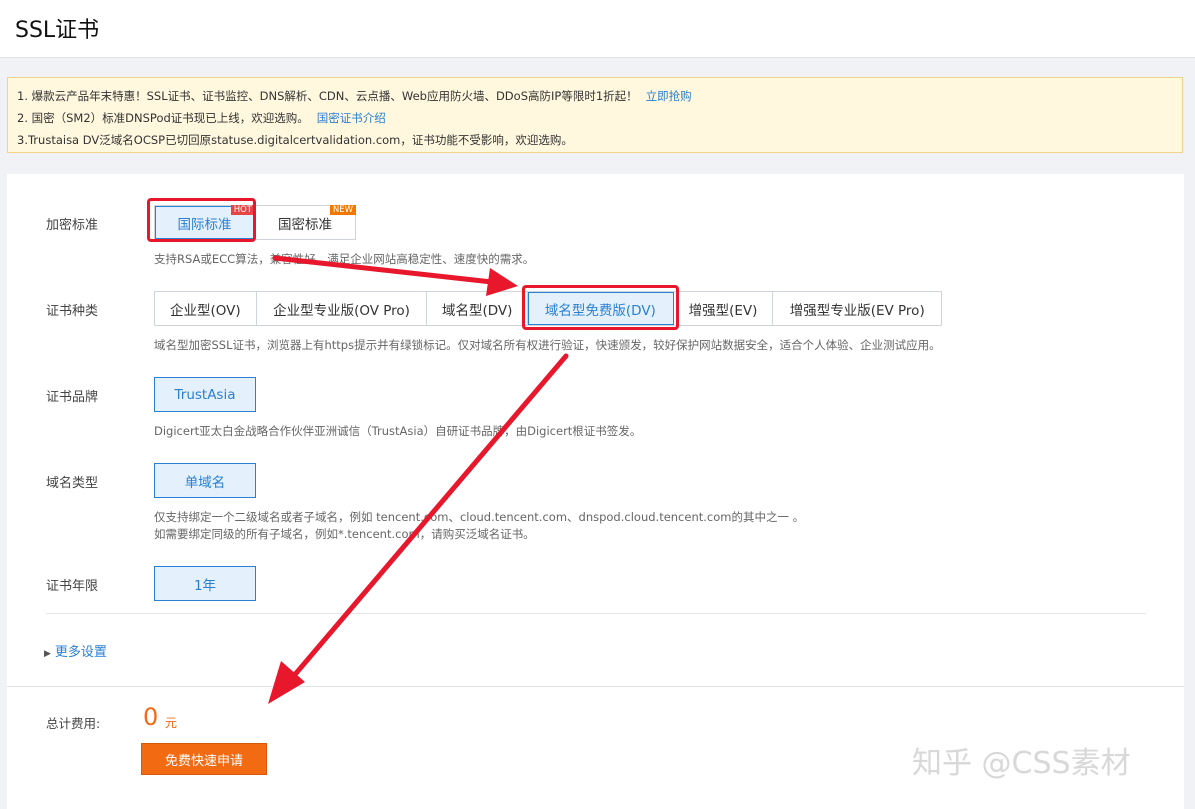 This screenshot has height=809, width=1195. What do you see at coordinates (72, 586) in the screenshot?
I see `term-label: 证书年限` at bounding box center [72, 586].